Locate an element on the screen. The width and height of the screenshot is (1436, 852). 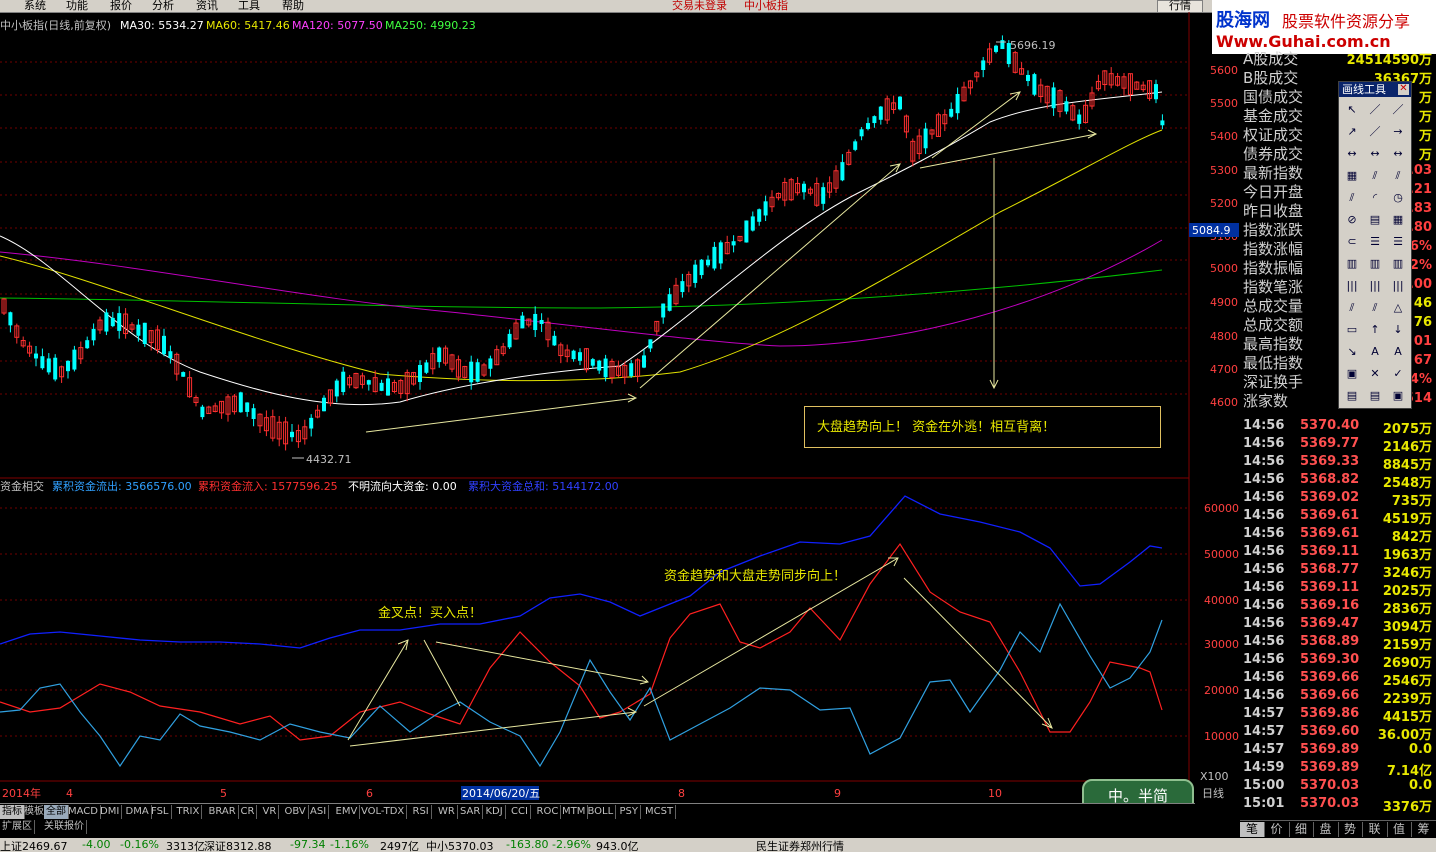
draw-tool-icon: ↗ is located at coordinates (1352, 132).